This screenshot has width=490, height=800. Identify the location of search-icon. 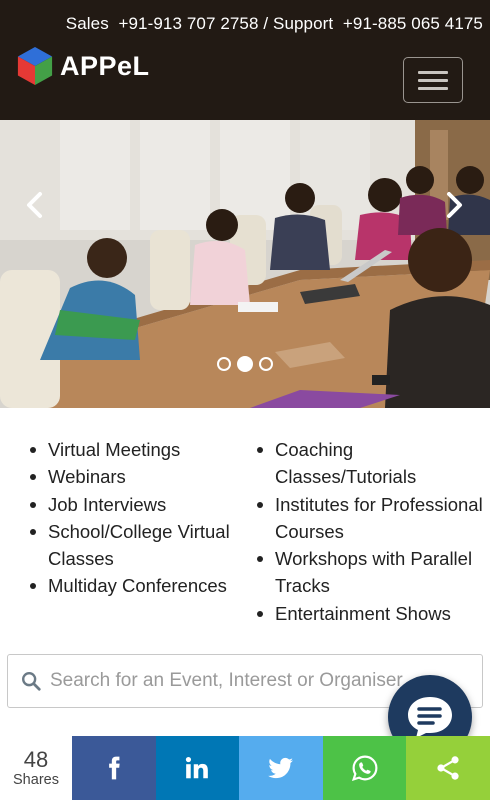
(31, 681).